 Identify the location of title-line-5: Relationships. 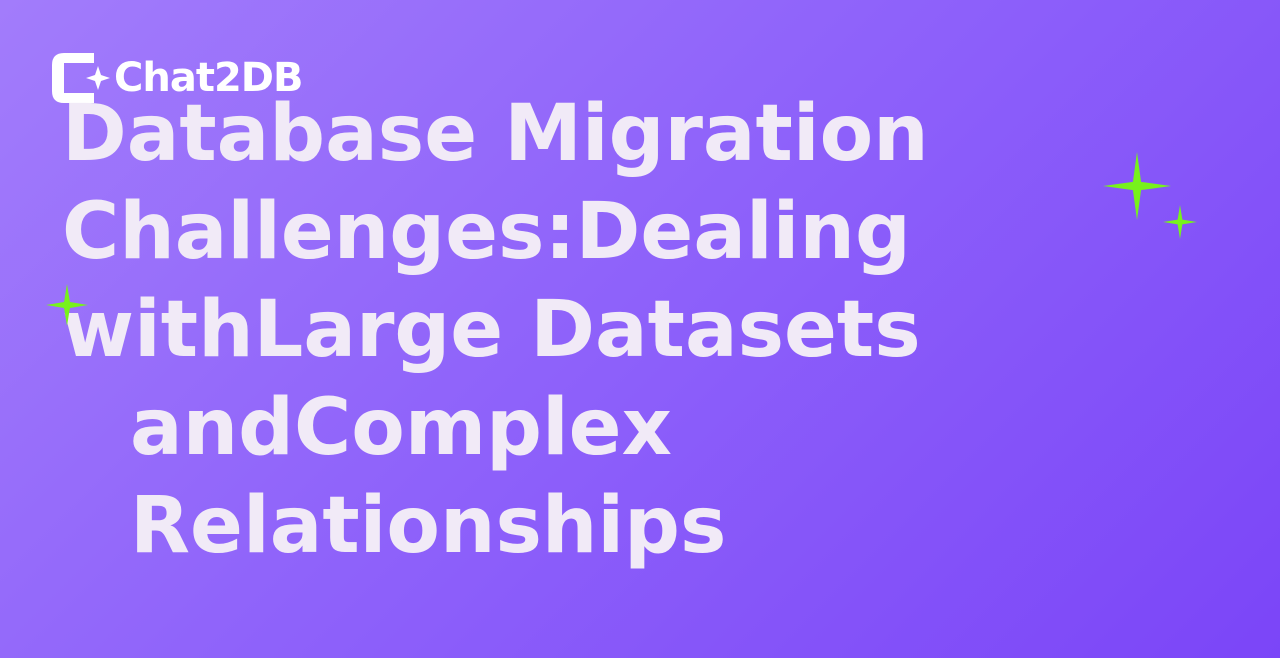
(428, 526).